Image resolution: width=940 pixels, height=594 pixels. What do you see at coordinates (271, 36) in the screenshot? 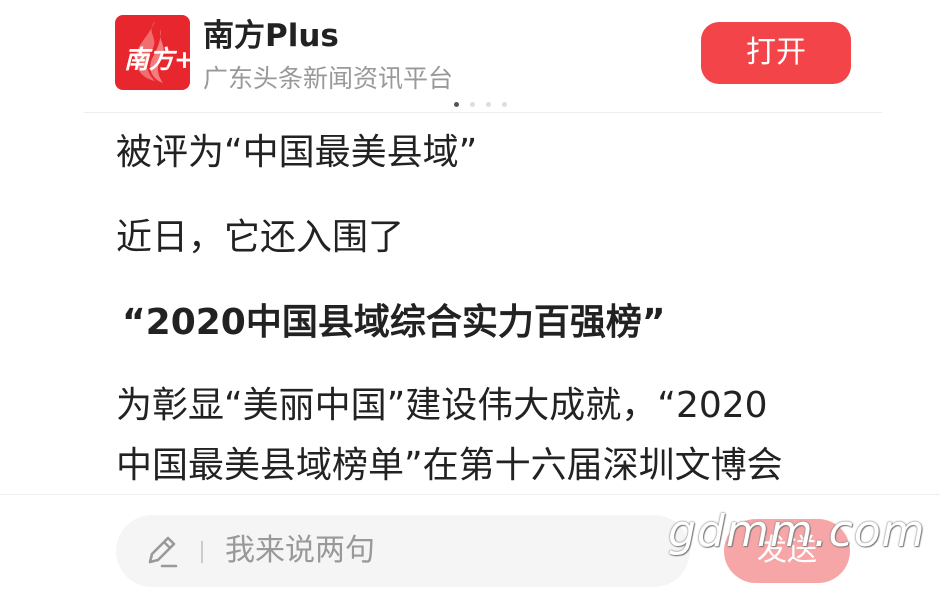
I see `app-name: 南方Plus` at bounding box center [271, 36].